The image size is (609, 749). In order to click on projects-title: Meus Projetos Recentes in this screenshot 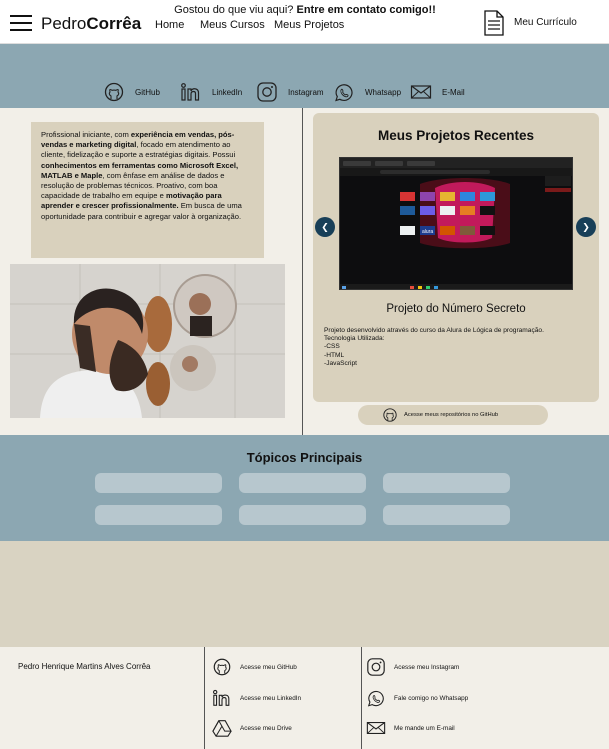, I will do `click(456, 135)`.